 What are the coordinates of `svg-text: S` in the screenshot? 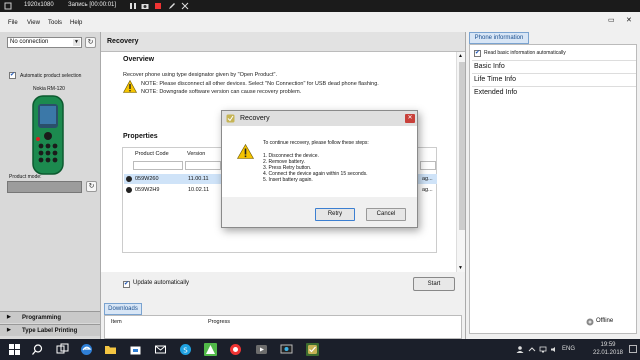 It's located at (185, 350).